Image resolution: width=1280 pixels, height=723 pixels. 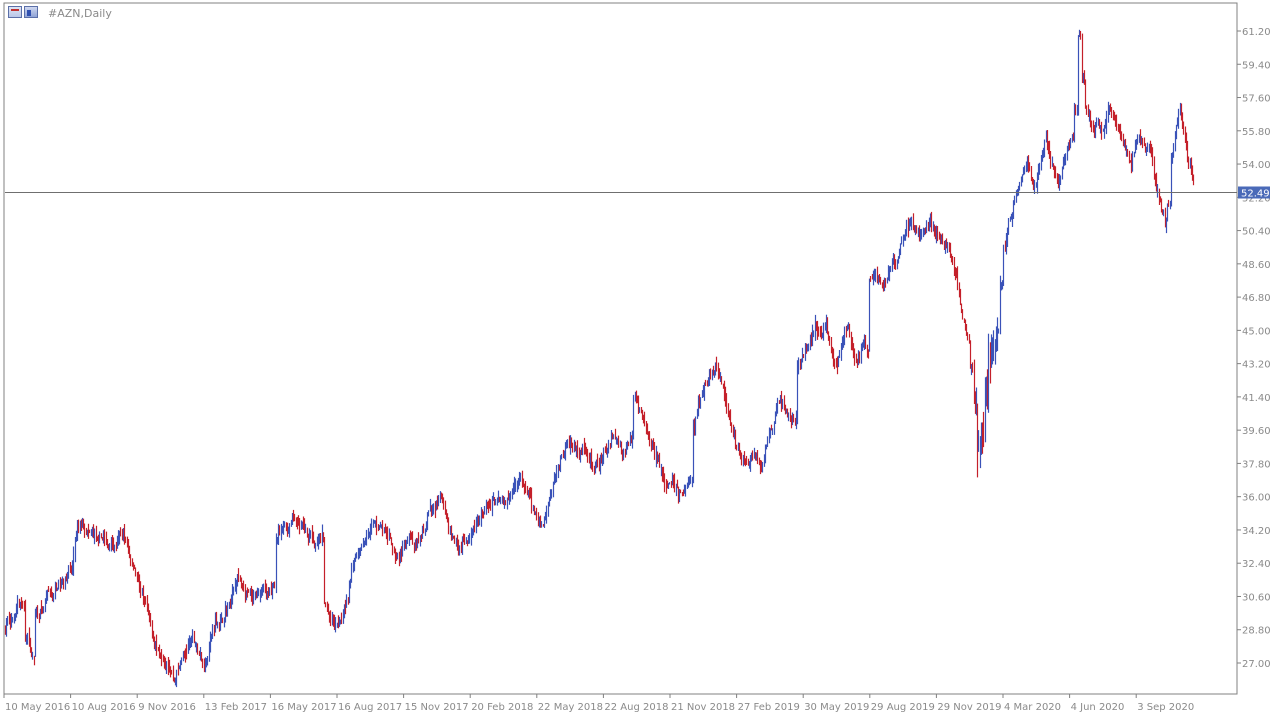 What do you see at coordinates (903, 707) in the screenshot?
I see `x-tick-label: 29 Aug 2019` at bounding box center [903, 707].